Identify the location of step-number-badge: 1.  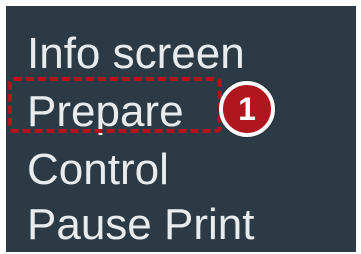
(247, 109).